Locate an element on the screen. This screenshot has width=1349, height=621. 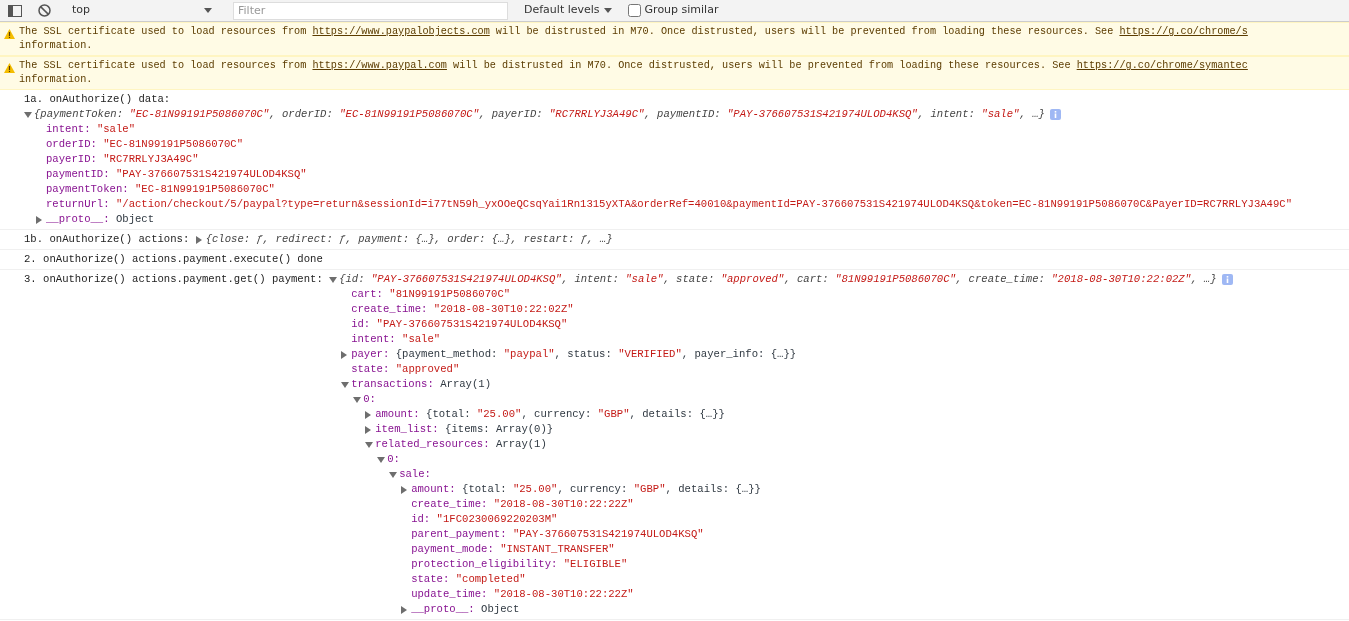
property-value: "completed" is located at coordinates (490, 579).